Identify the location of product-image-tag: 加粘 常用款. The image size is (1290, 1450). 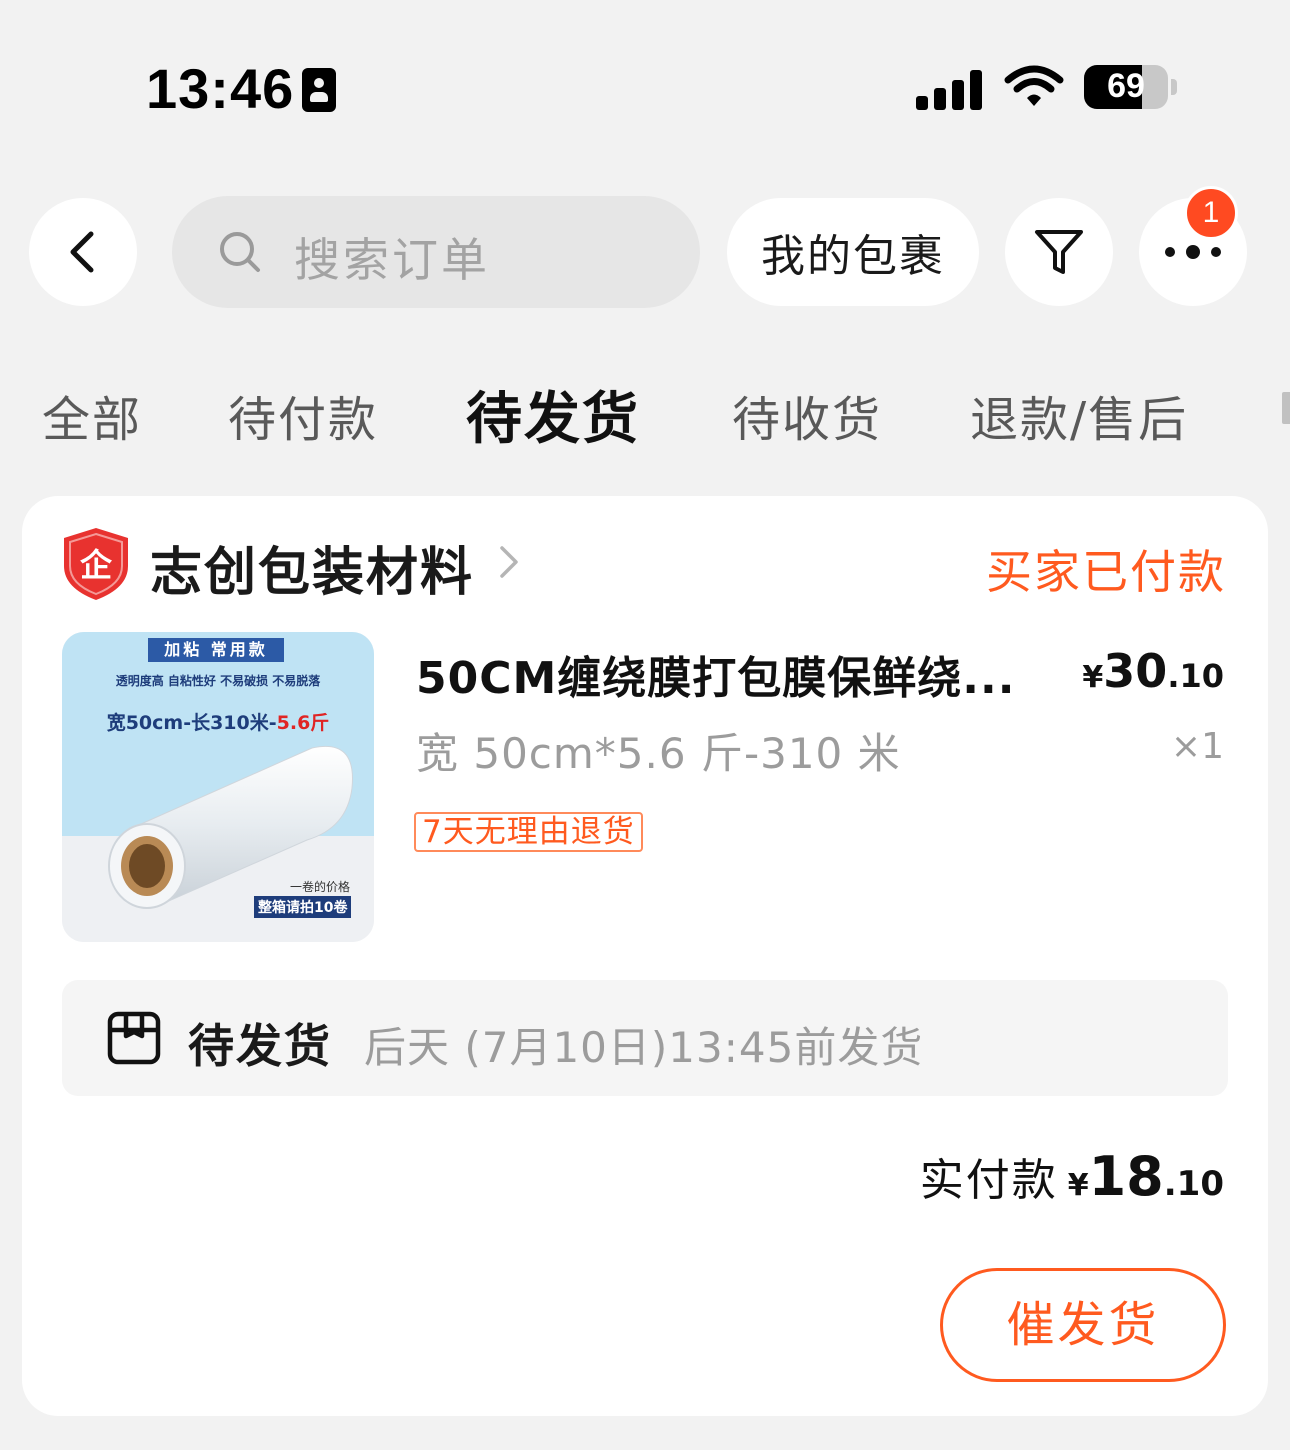
(216, 650).